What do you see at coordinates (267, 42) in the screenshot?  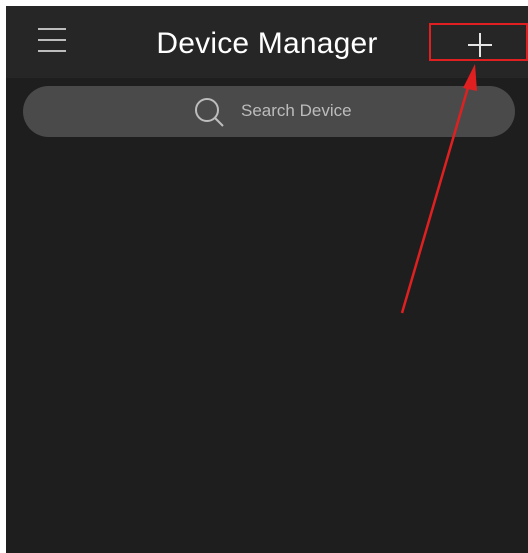 I see `top-bar: Device Manager` at bounding box center [267, 42].